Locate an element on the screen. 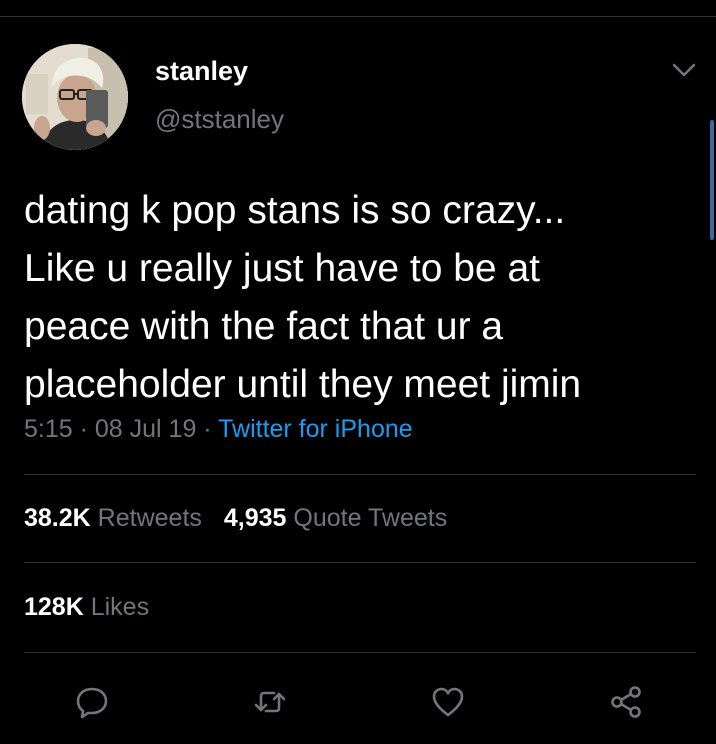 The height and width of the screenshot is (744, 716). reply-button is located at coordinates (92, 702).